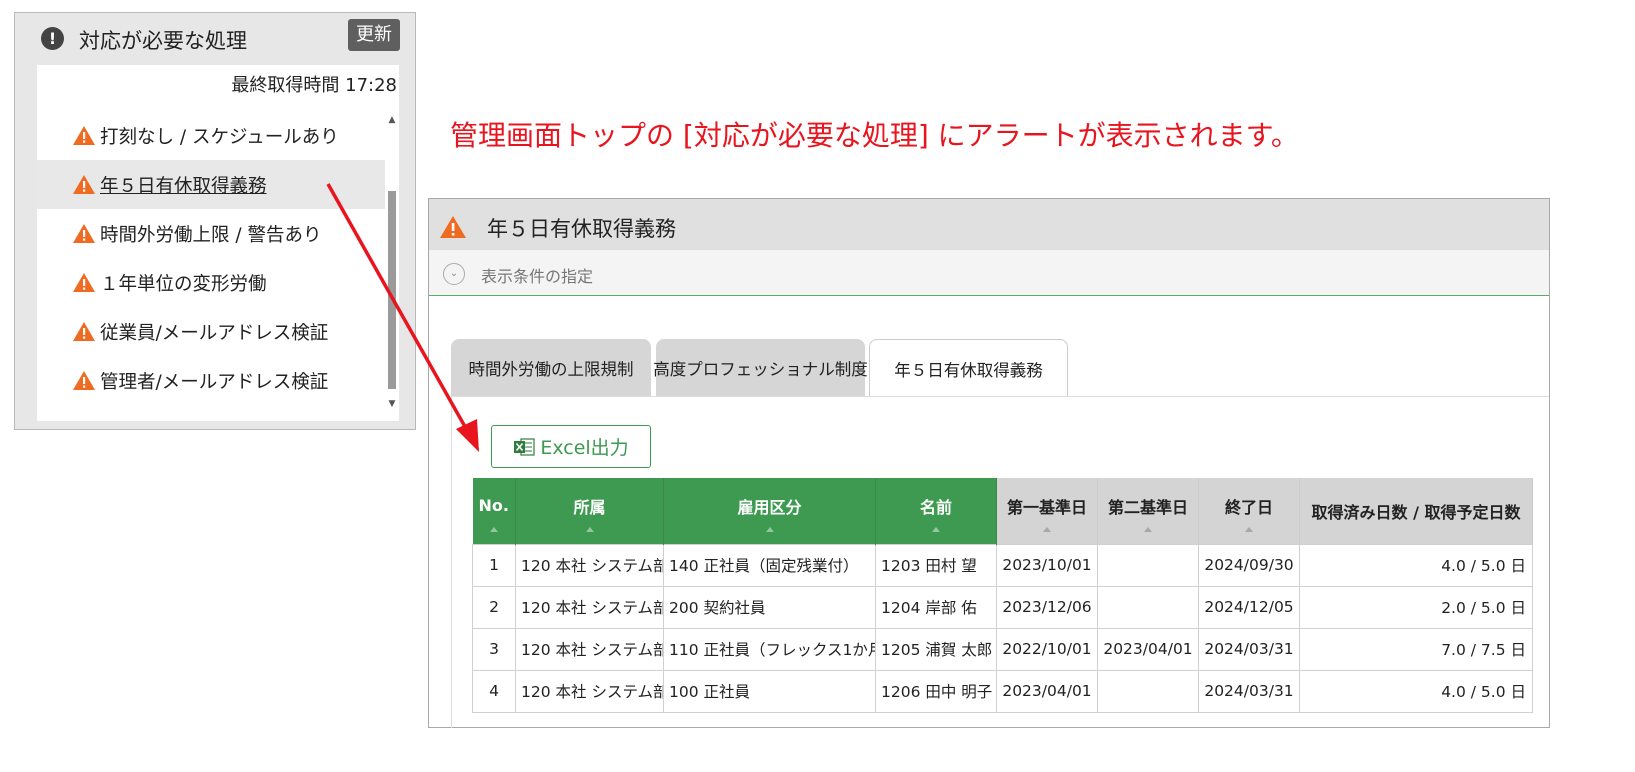 This screenshot has height=772, width=1635. Describe the element at coordinates (392, 120) in the screenshot. I see `scroll-up-icon: ▲` at that location.